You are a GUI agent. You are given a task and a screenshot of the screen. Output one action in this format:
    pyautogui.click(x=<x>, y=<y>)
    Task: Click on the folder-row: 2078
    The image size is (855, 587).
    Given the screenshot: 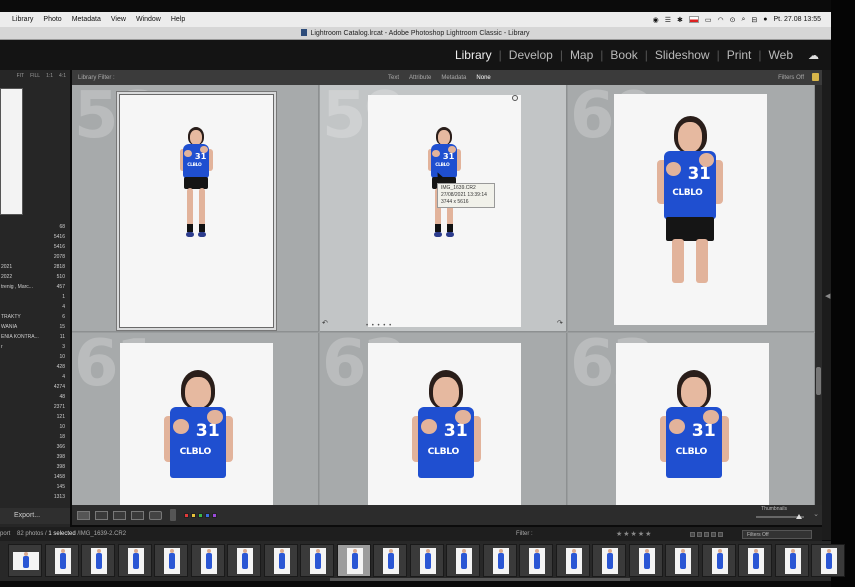 What is the action you would take?
    pyautogui.click(x=35, y=257)
    